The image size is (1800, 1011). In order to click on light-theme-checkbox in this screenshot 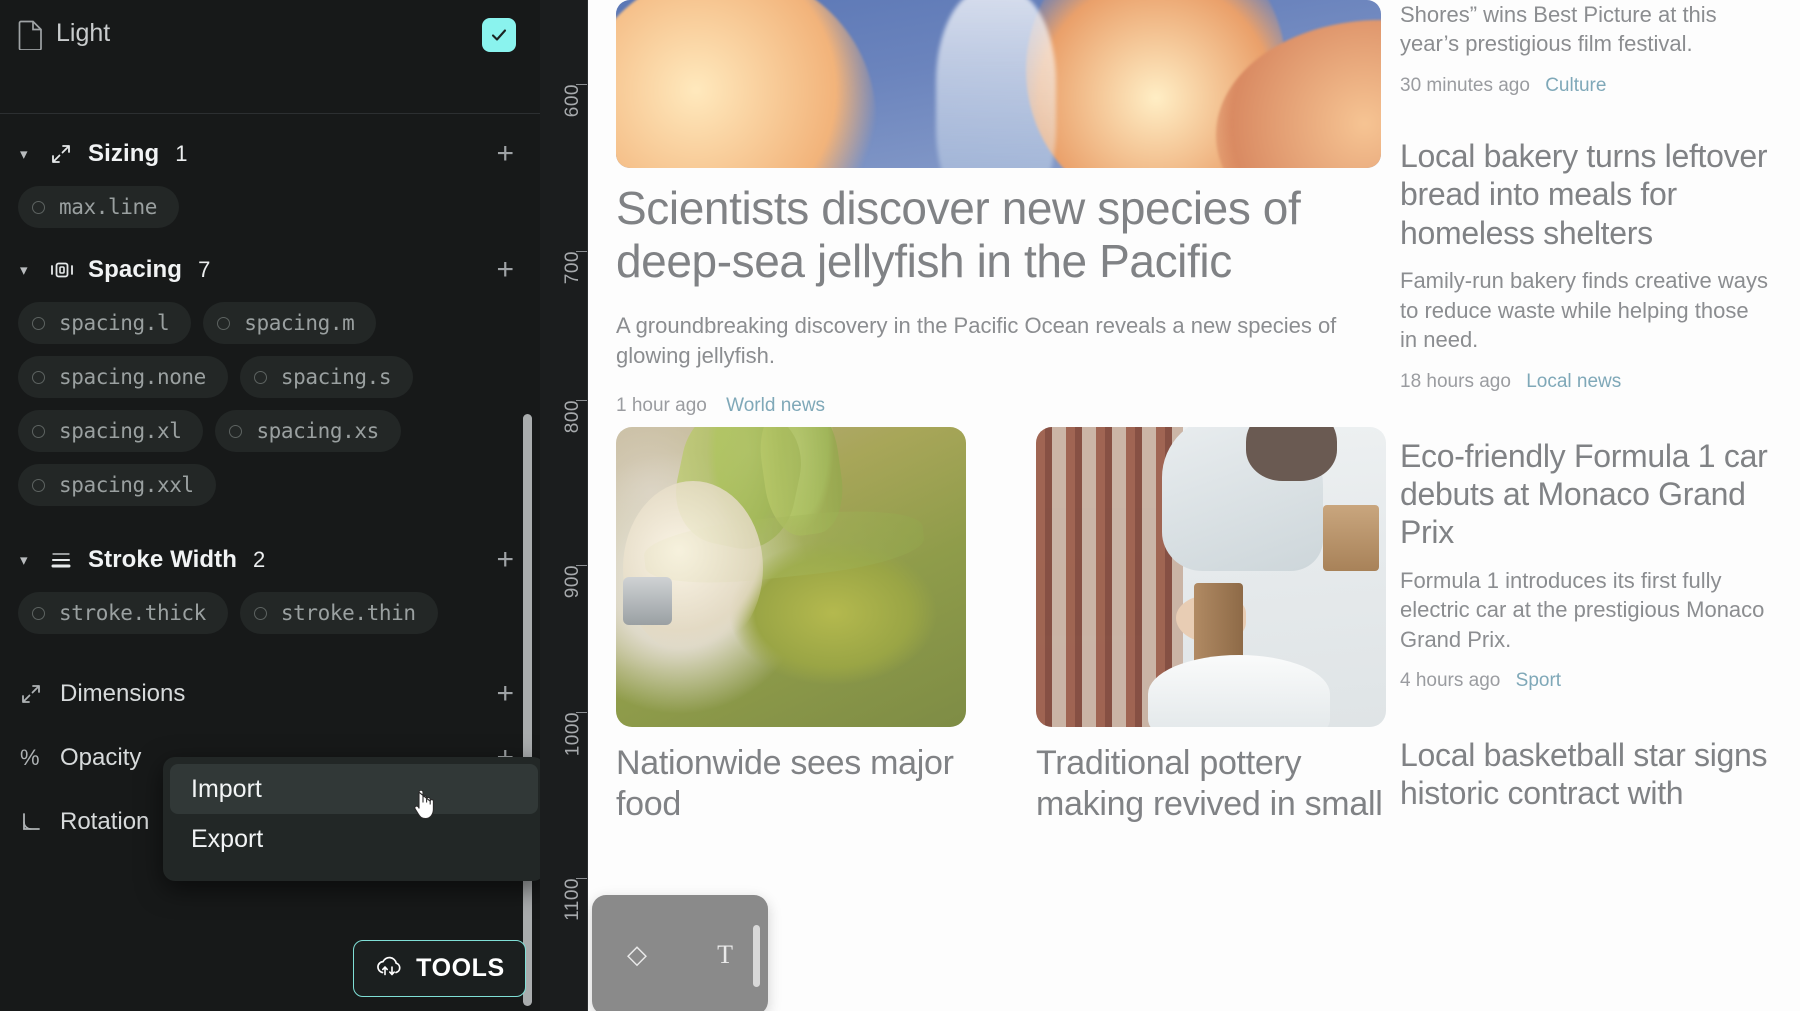, I will do `click(499, 35)`.